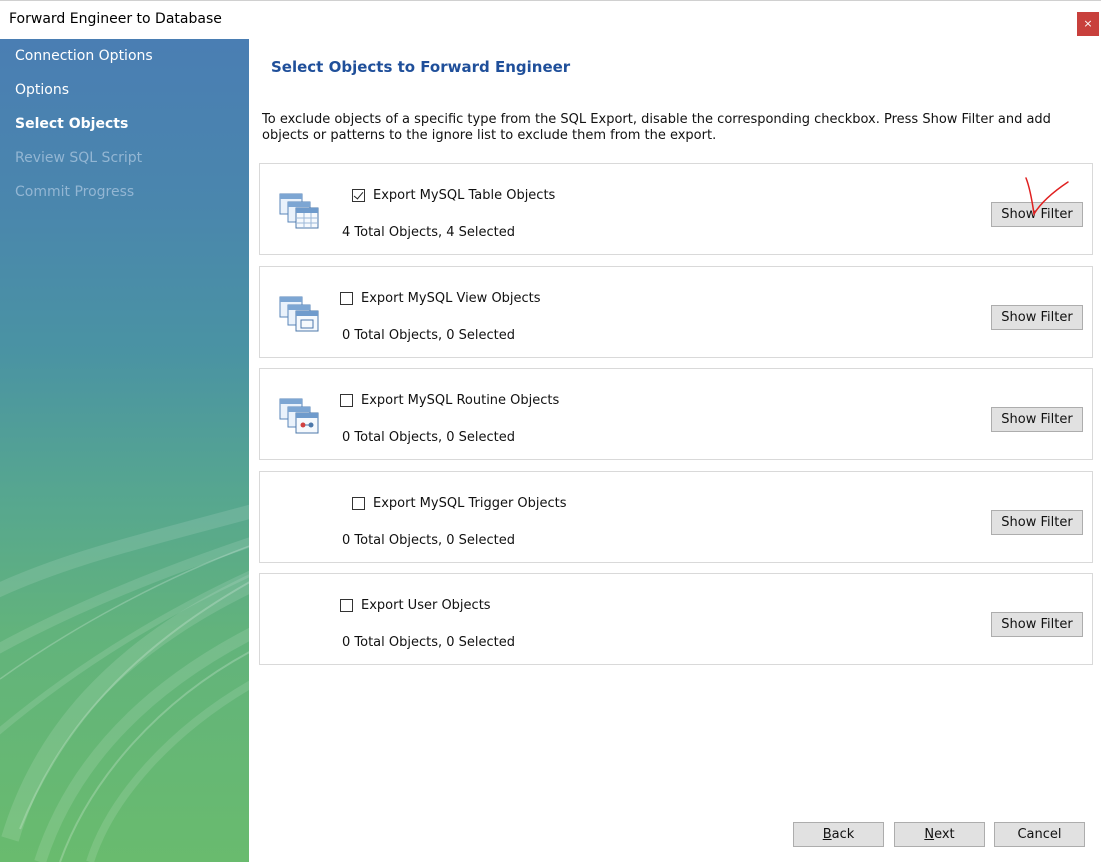 This screenshot has height=862, width=1101. Describe the element at coordinates (451, 298) in the screenshot. I see `export-views-label: Export MySQL View Objects` at that location.